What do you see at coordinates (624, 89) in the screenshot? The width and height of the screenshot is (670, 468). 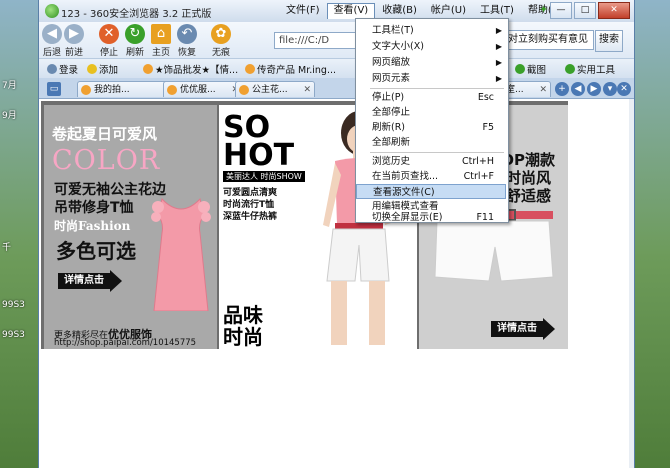 I see `close-all-icon: ✕` at bounding box center [624, 89].